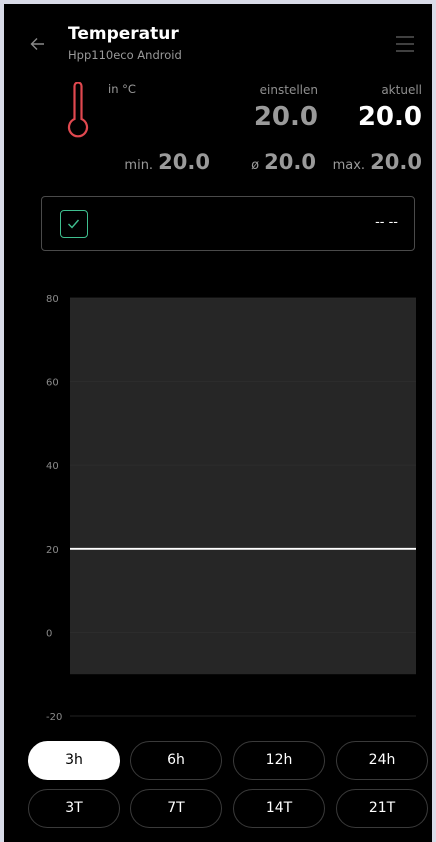 This screenshot has width=436, height=842. I want to click on stat-avg: ø 20.0, so click(283, 162).